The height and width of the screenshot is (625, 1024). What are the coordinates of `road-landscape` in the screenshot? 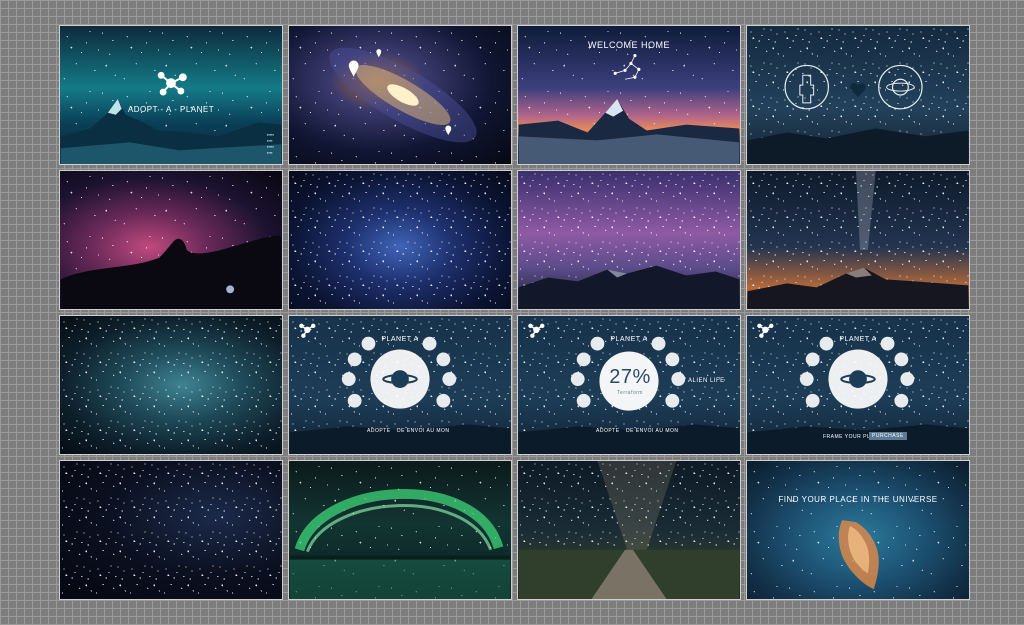 It's located at (629, 530).